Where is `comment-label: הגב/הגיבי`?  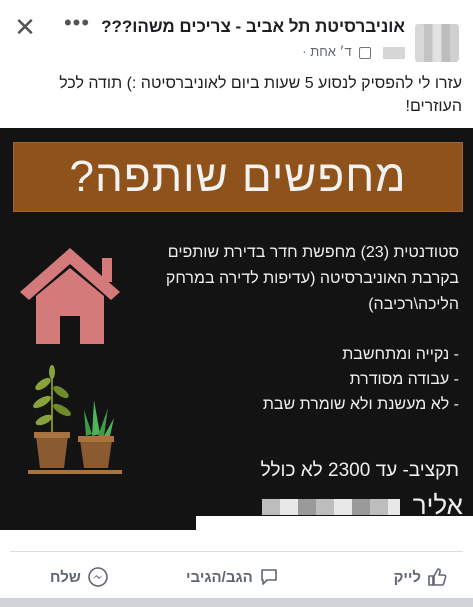 comment-label: הגב/הגיבי is located at coordinates (219, 577).